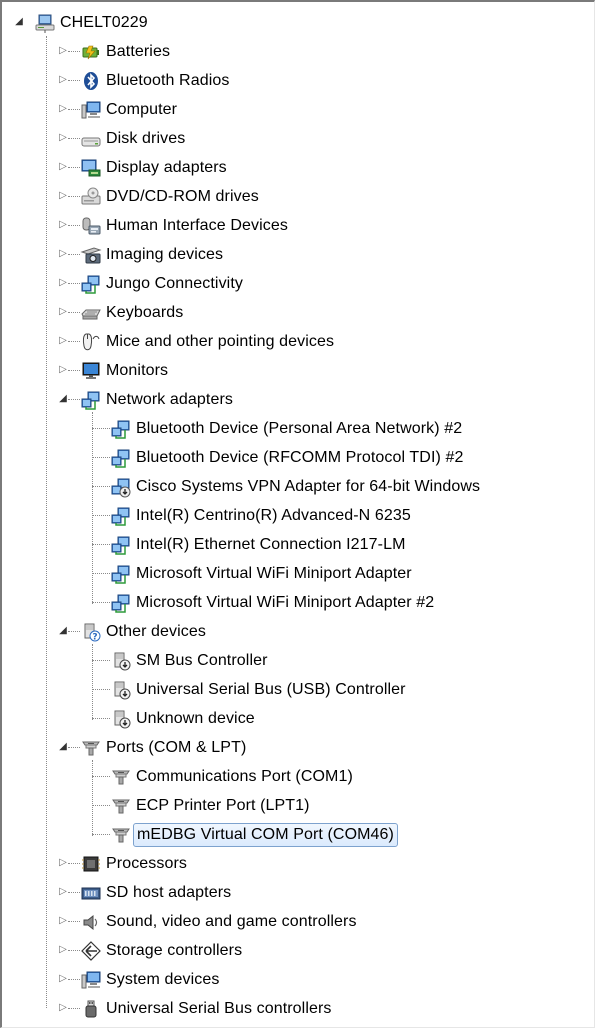  I want to click on category-system-devices: ▷ System devices, so click(299, 979).